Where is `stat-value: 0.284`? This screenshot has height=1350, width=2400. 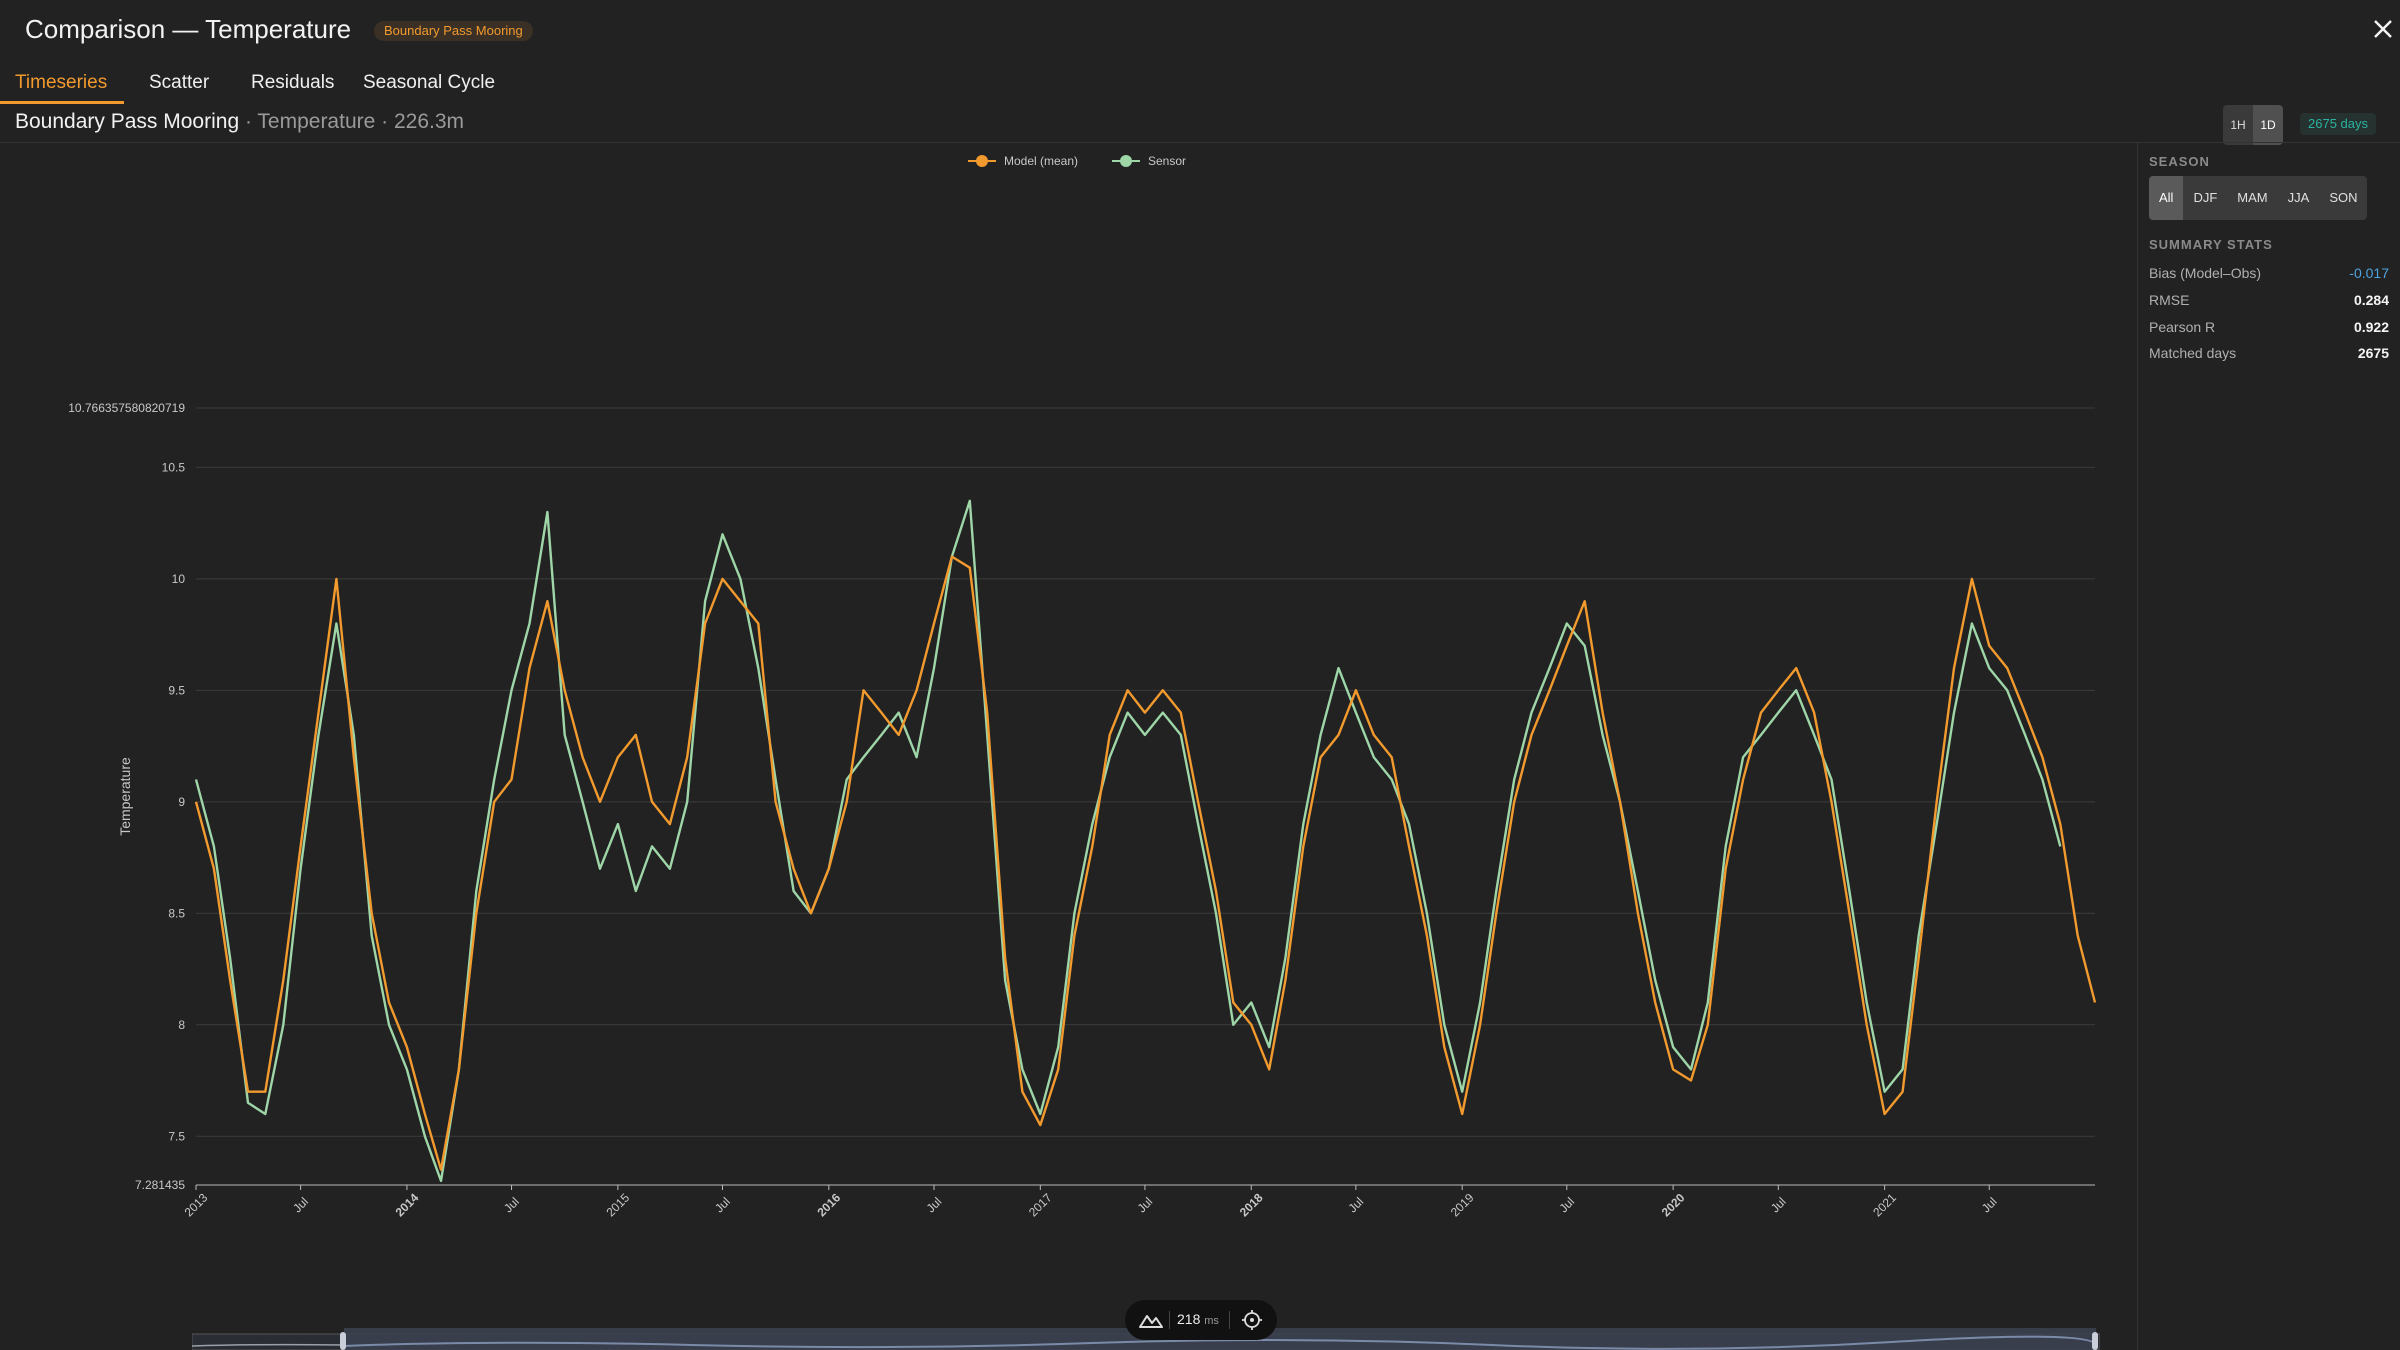 stat-value: 0.284 is located at coordinates (2371, 300).